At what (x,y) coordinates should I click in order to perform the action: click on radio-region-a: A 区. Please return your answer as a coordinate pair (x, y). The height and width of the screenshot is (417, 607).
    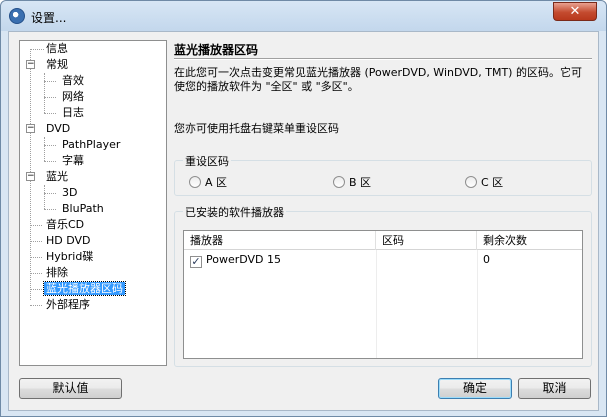
    Looking at the image, I should click on (208, 182).